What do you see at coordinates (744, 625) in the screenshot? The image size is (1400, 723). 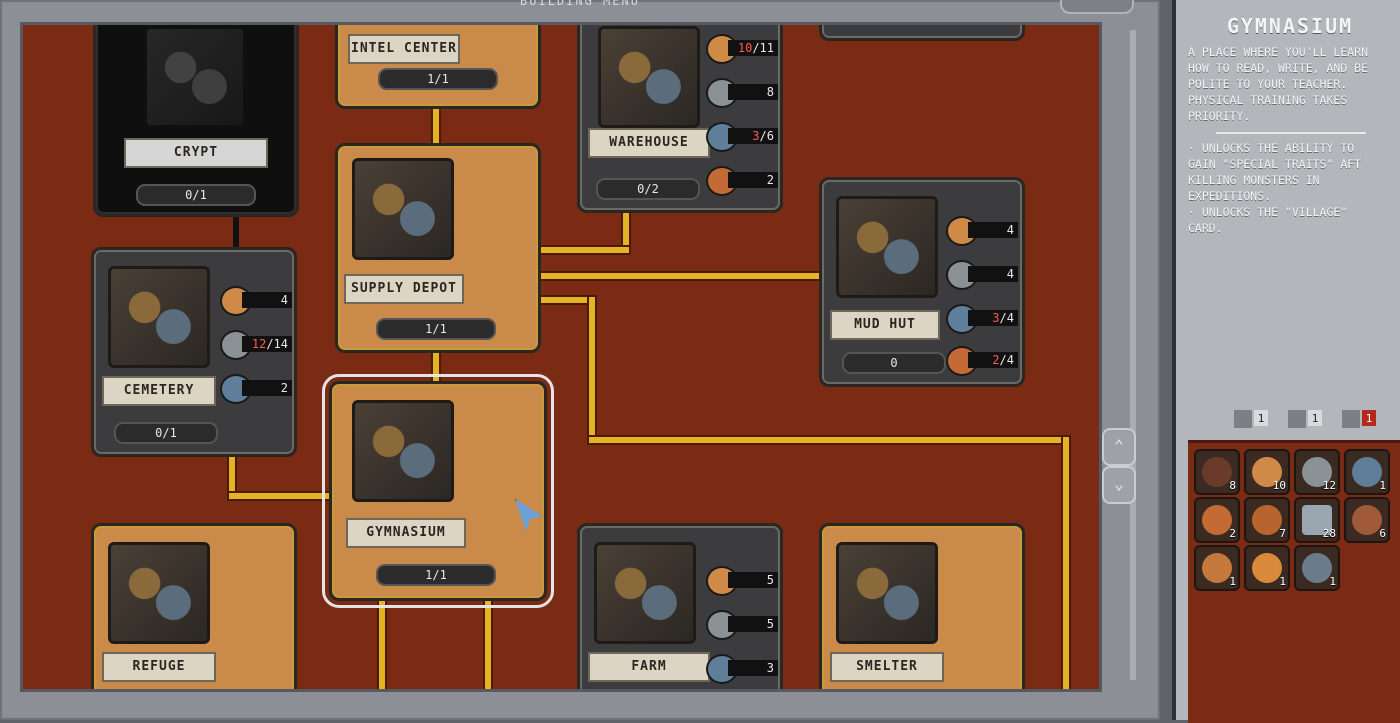 I see `stone-cost: 5` at bounding box center [744, 625].